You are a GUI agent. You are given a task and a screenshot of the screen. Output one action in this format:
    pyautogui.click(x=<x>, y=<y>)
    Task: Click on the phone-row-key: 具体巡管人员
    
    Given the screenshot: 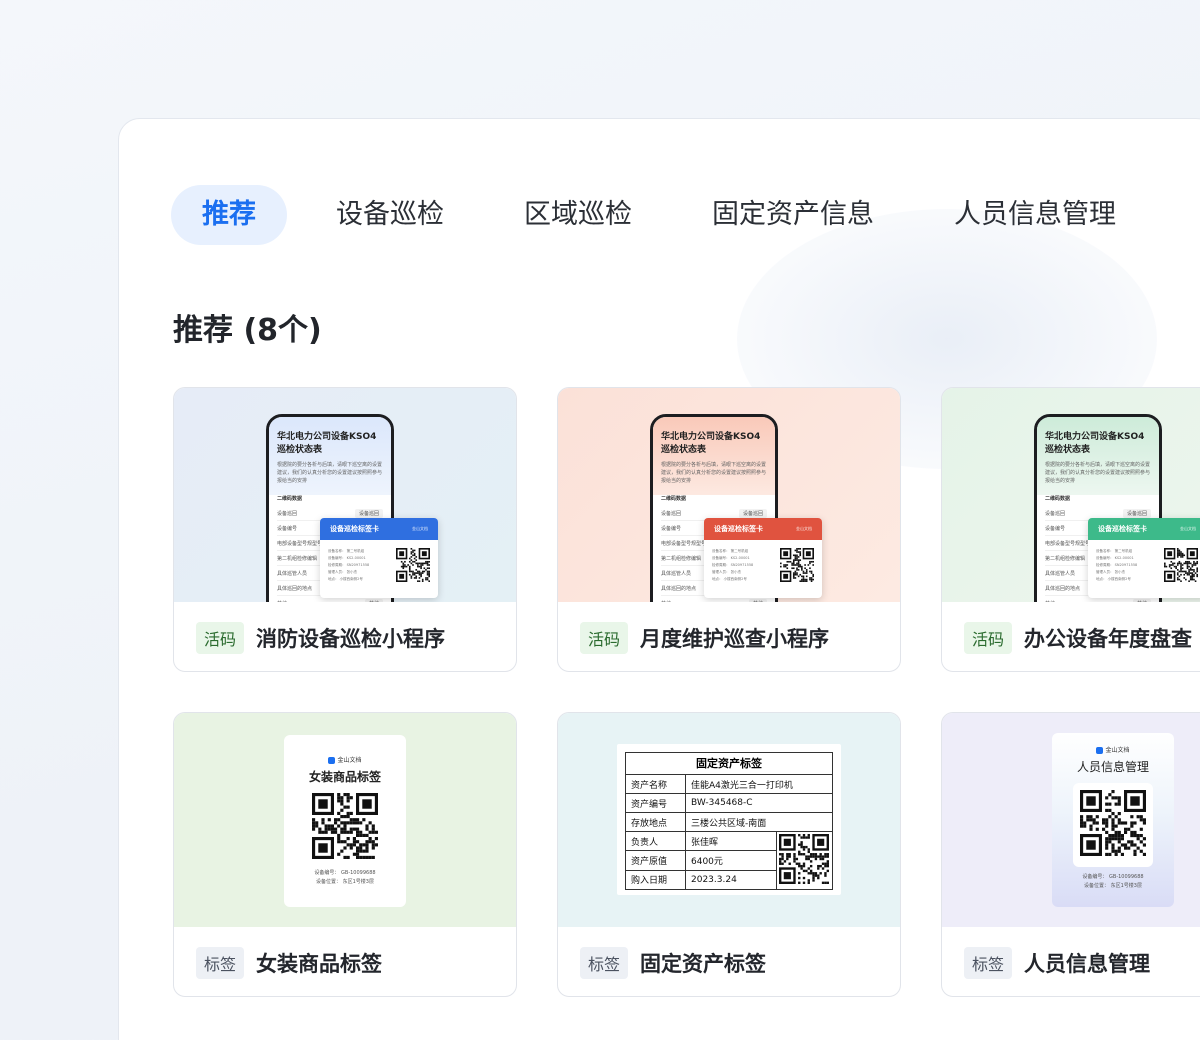 What is the action you would take?
    pyautogui.click(x=676, y=573)
    